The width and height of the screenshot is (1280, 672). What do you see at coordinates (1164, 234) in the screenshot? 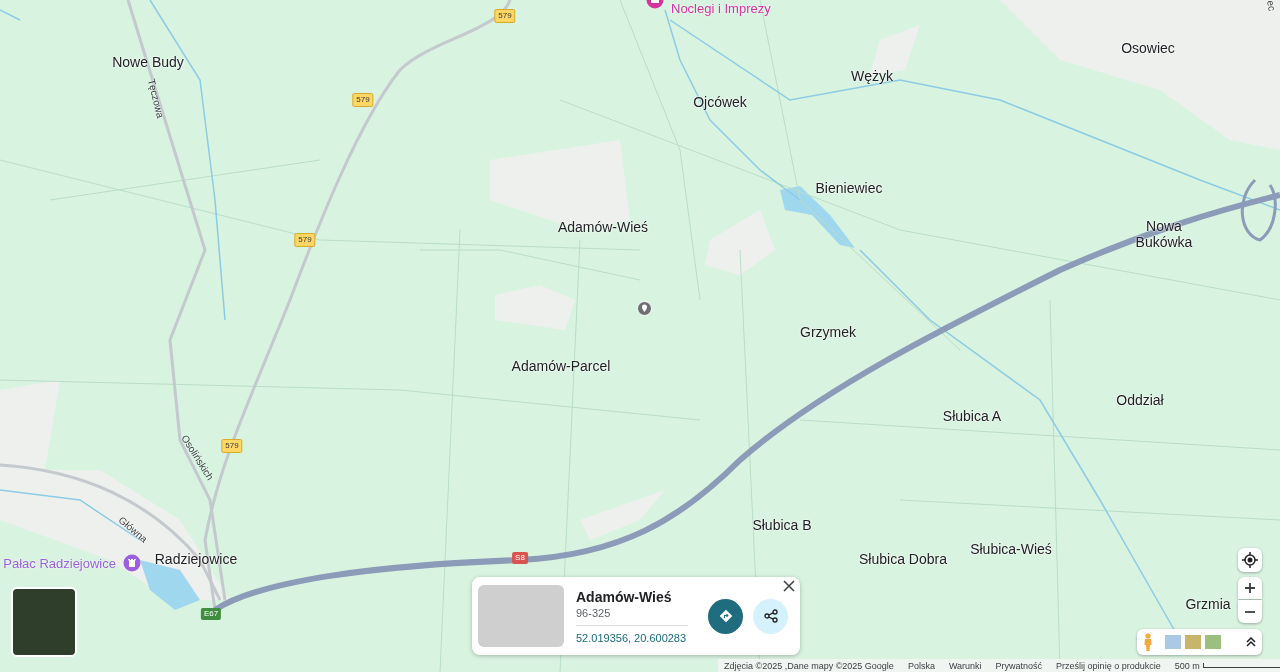
I see `place-label: Nowa Bukówka` at bounding box center [1164, 234].